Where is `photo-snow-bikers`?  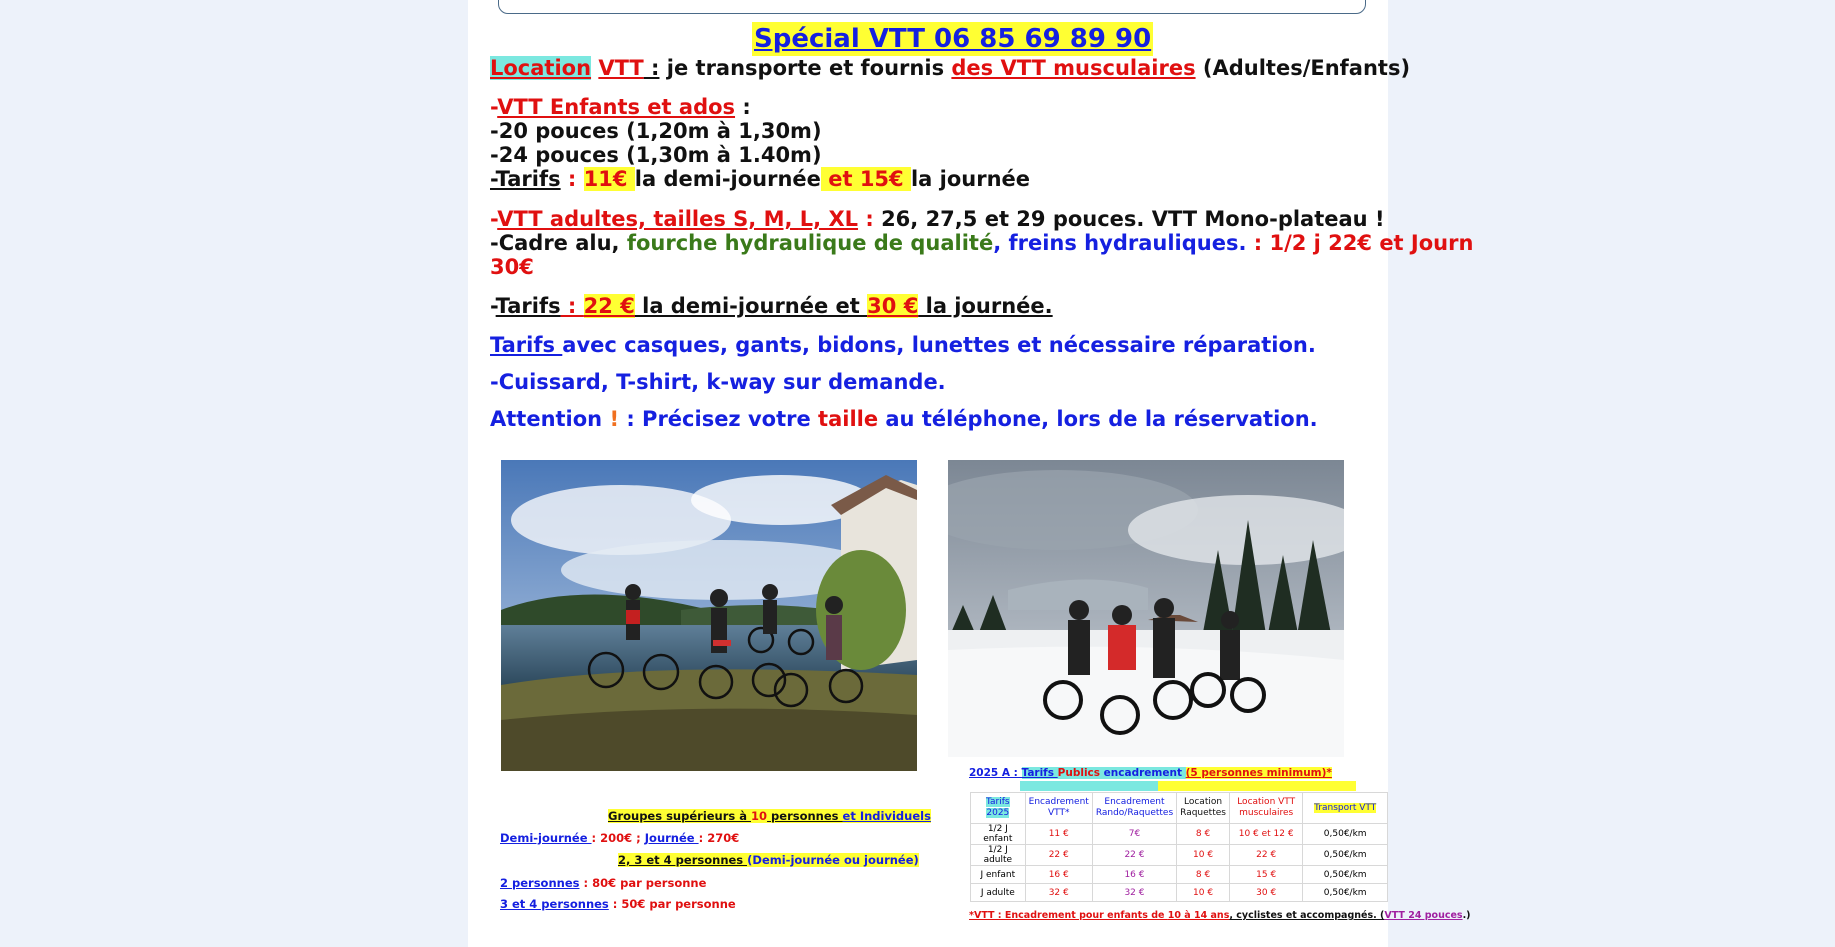 photo-snow-bikers is located at coordinates (1146, 608).